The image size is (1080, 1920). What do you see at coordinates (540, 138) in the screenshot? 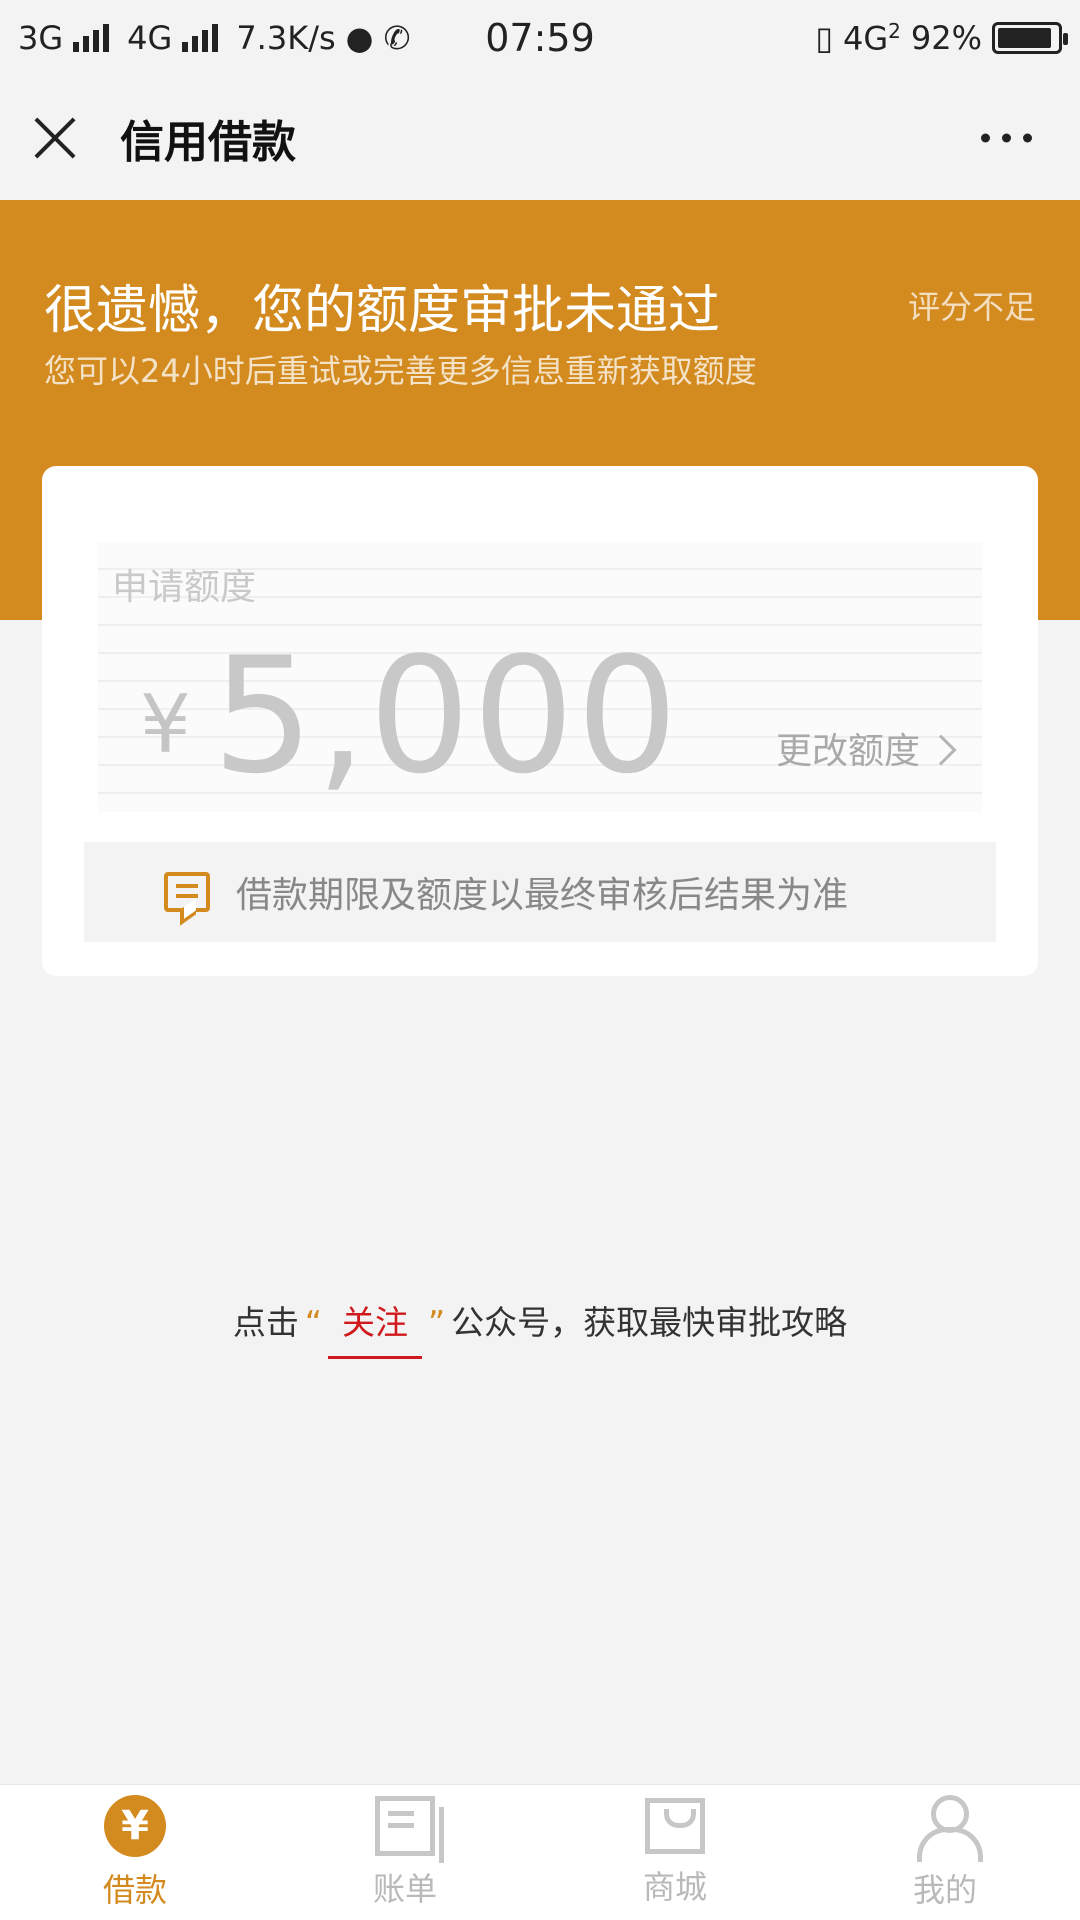
I see `nav-bar: 信用借款` at bounding box center [540, 138].